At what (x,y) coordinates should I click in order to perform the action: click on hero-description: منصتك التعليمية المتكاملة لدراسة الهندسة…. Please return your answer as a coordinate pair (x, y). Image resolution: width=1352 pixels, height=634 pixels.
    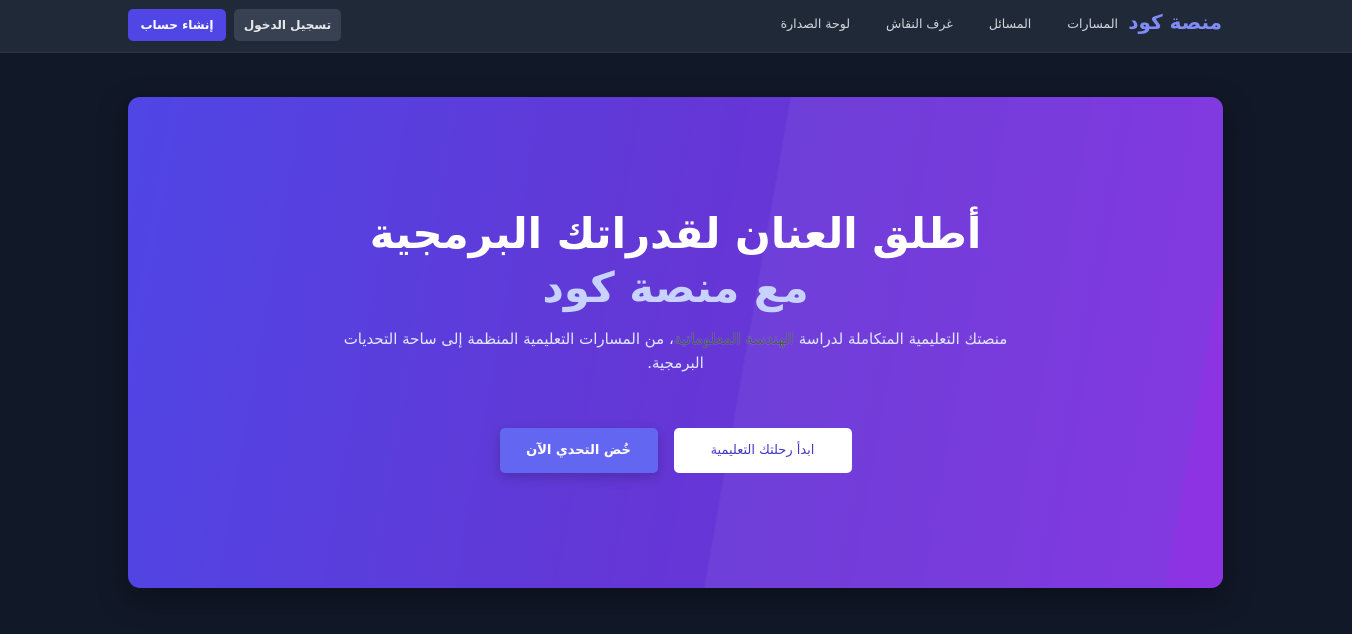
    Looking at the image, I should click on (676, 351).